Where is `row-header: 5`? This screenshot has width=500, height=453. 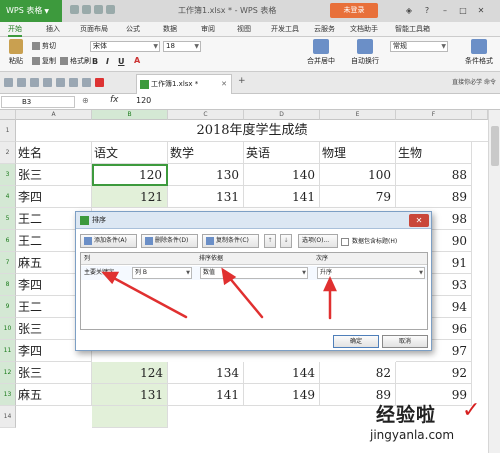
row-header: 5 is located at coordinates (8, 219).